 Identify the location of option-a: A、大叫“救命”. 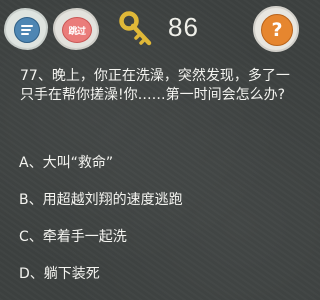
(154, 170).